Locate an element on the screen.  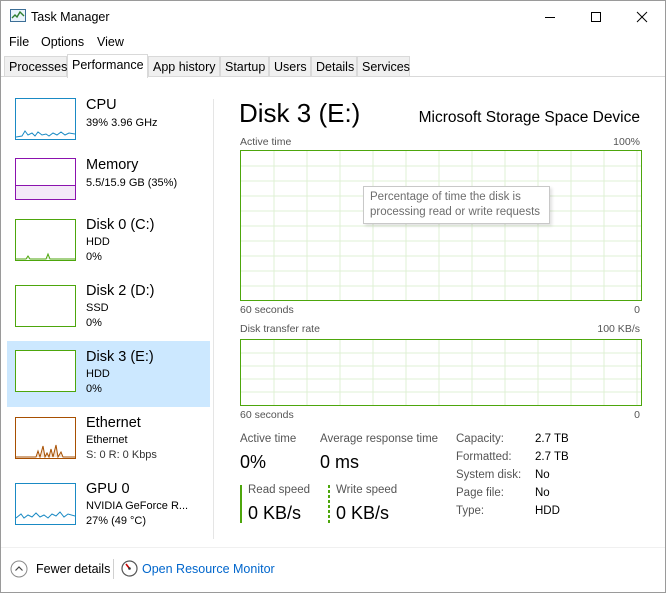
sidebar-item-label: GPU 0 is located at coordinates (108, 489).